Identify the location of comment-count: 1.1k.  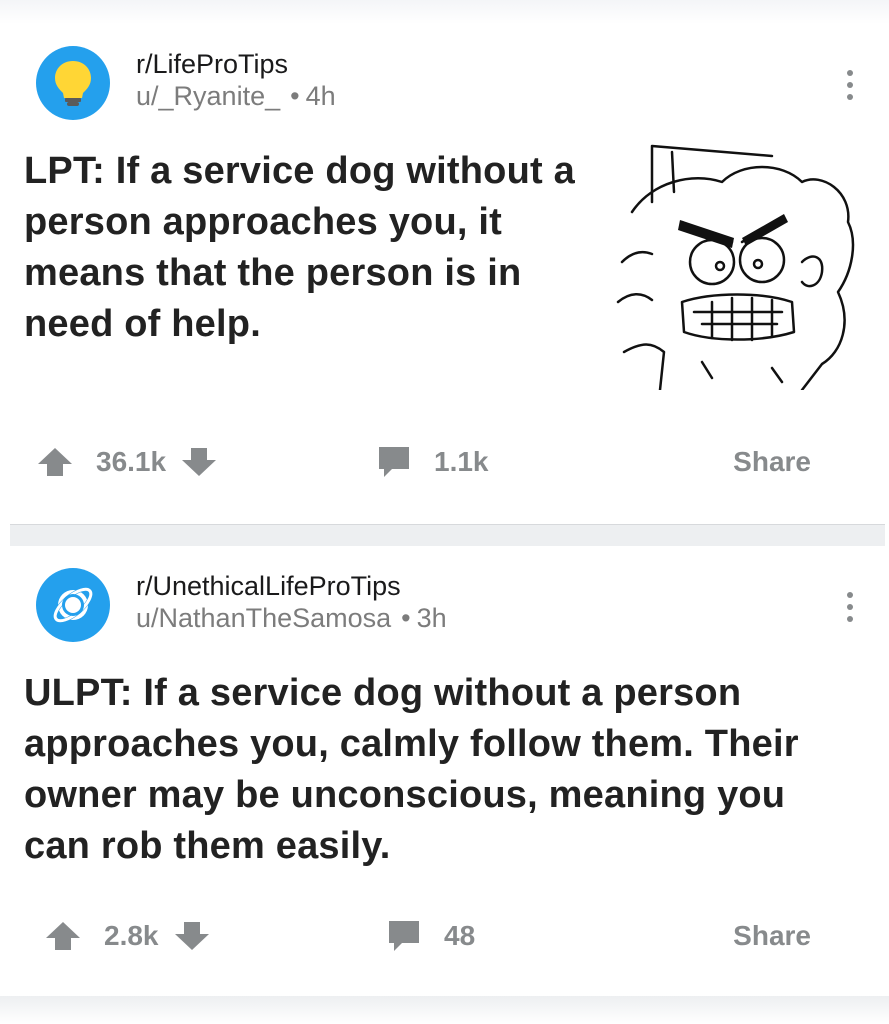
(461, 461).